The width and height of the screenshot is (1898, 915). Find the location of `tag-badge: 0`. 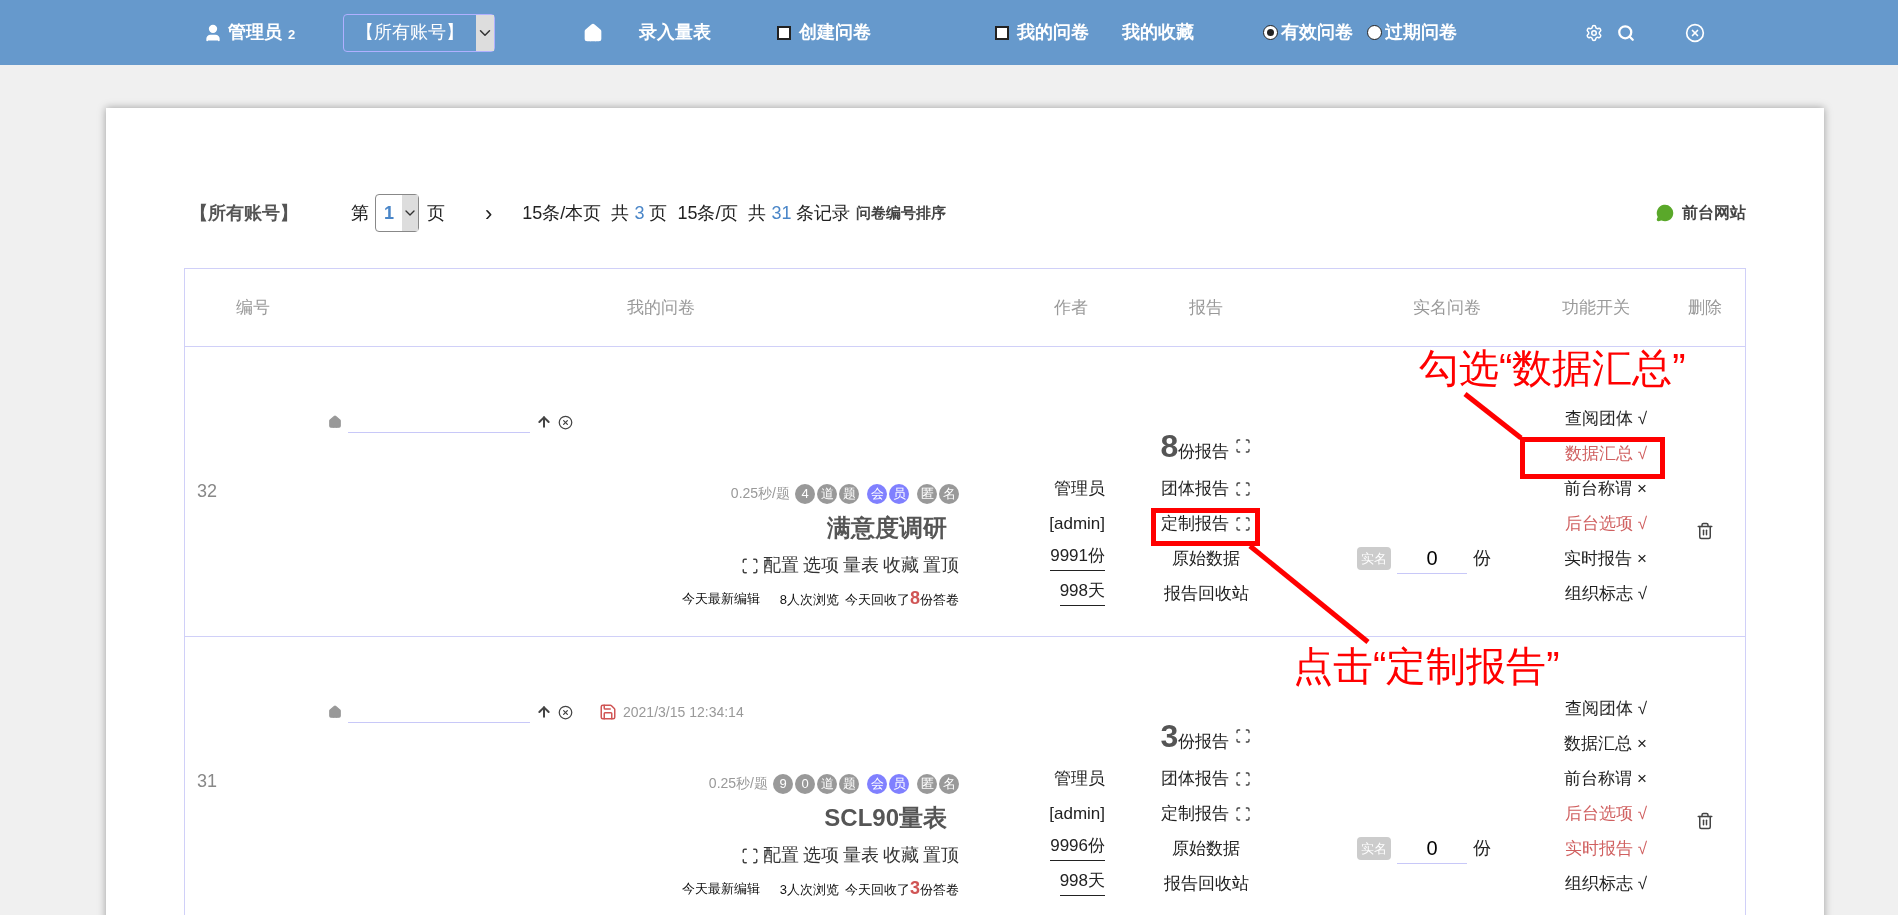

tag-badge: 0 is located at coordinates (805, 783).